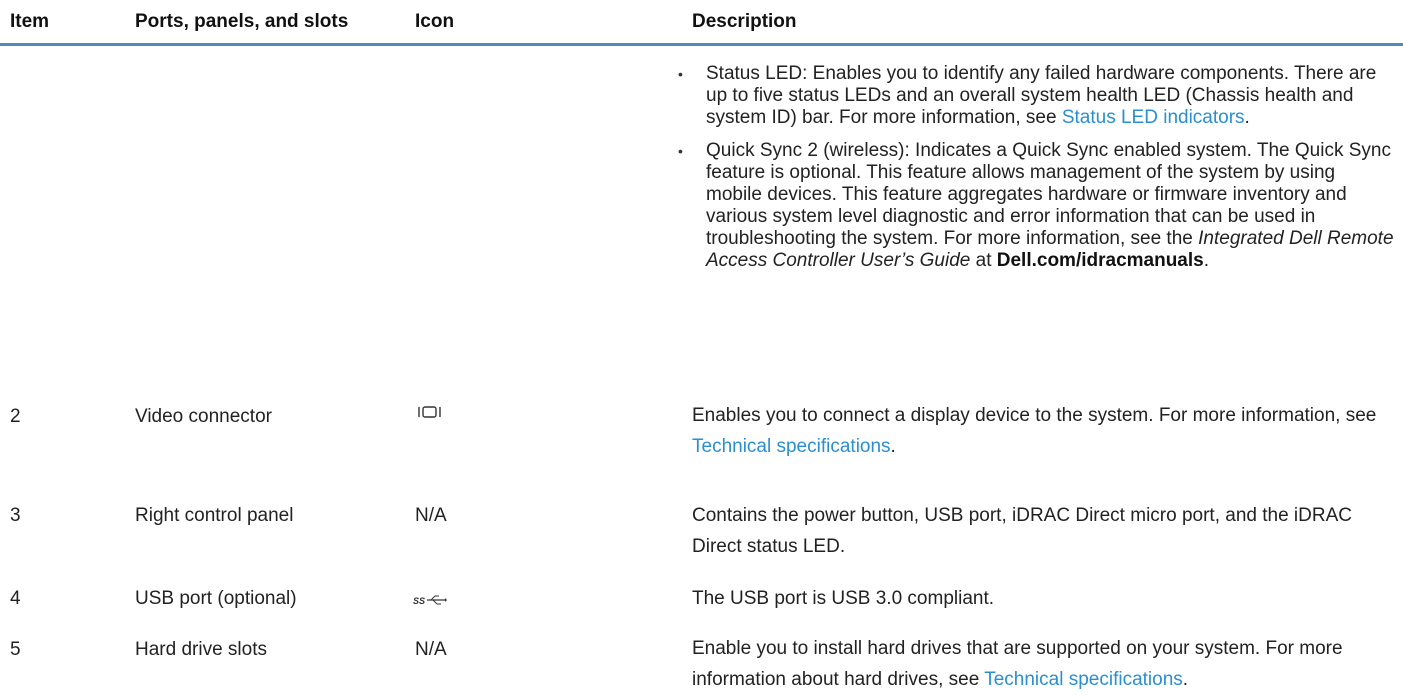 The height and width of the screenshot is (695, 1403). I want to click on row-2-desc-punct: ., so click(893, 446).